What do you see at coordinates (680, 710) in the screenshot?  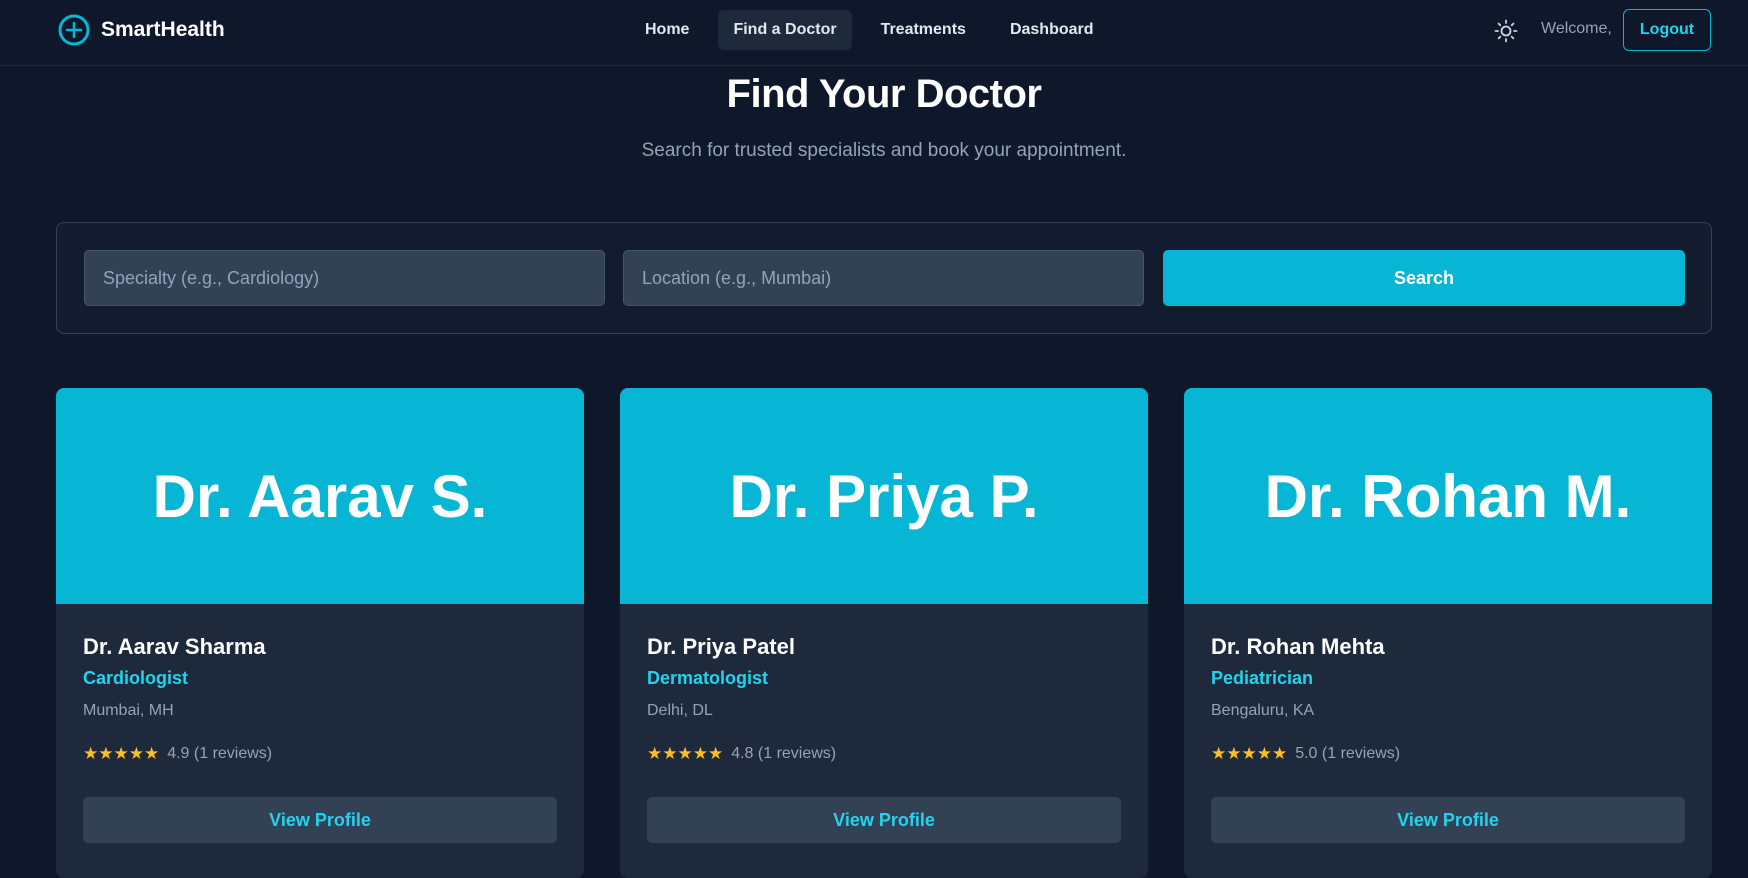 I see `doctor-location: Delhi, DL` at bounding box center [680, 710].